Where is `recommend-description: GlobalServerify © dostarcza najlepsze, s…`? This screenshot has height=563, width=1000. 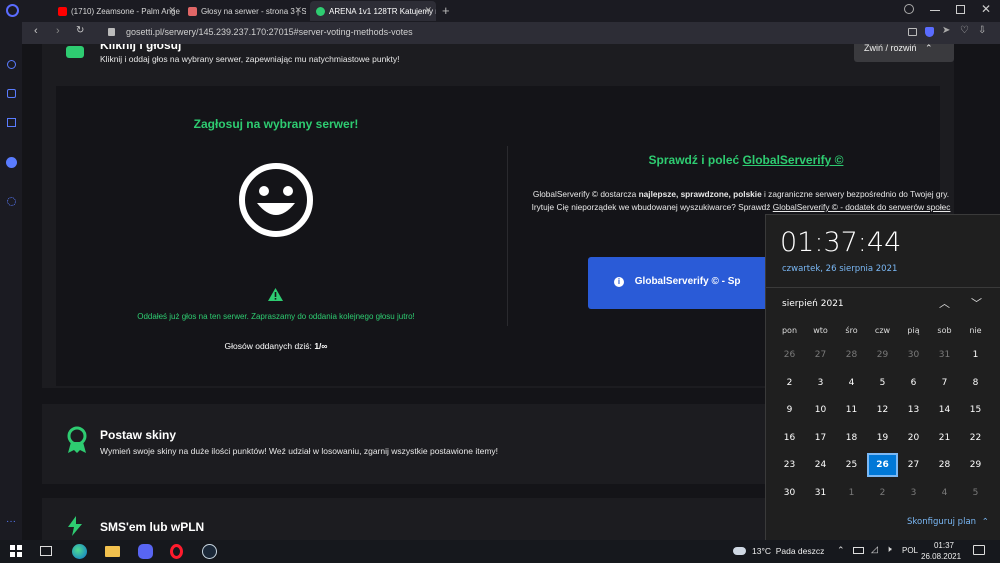
recommend-description: GlobalServerify © dostarcza najlepsze, s… is located at coordinates (741, 201).